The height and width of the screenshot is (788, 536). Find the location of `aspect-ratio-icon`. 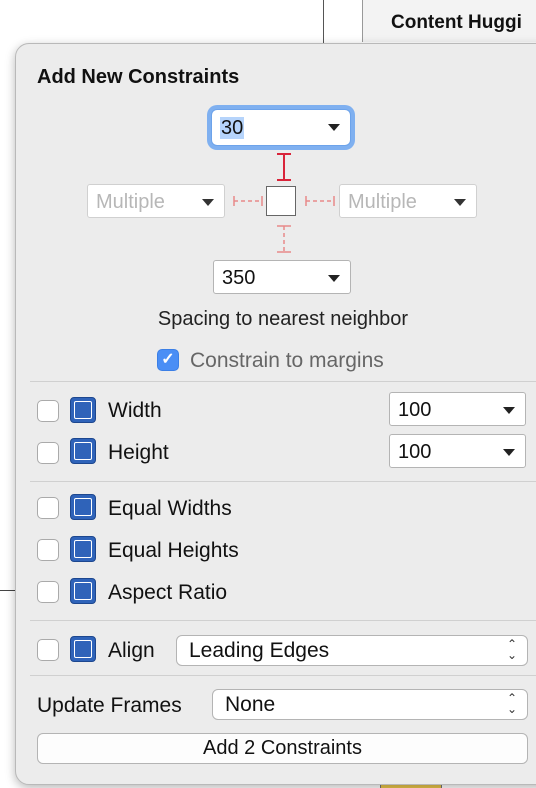

aspect-ratio-icon is located at coordinates (83, 591).